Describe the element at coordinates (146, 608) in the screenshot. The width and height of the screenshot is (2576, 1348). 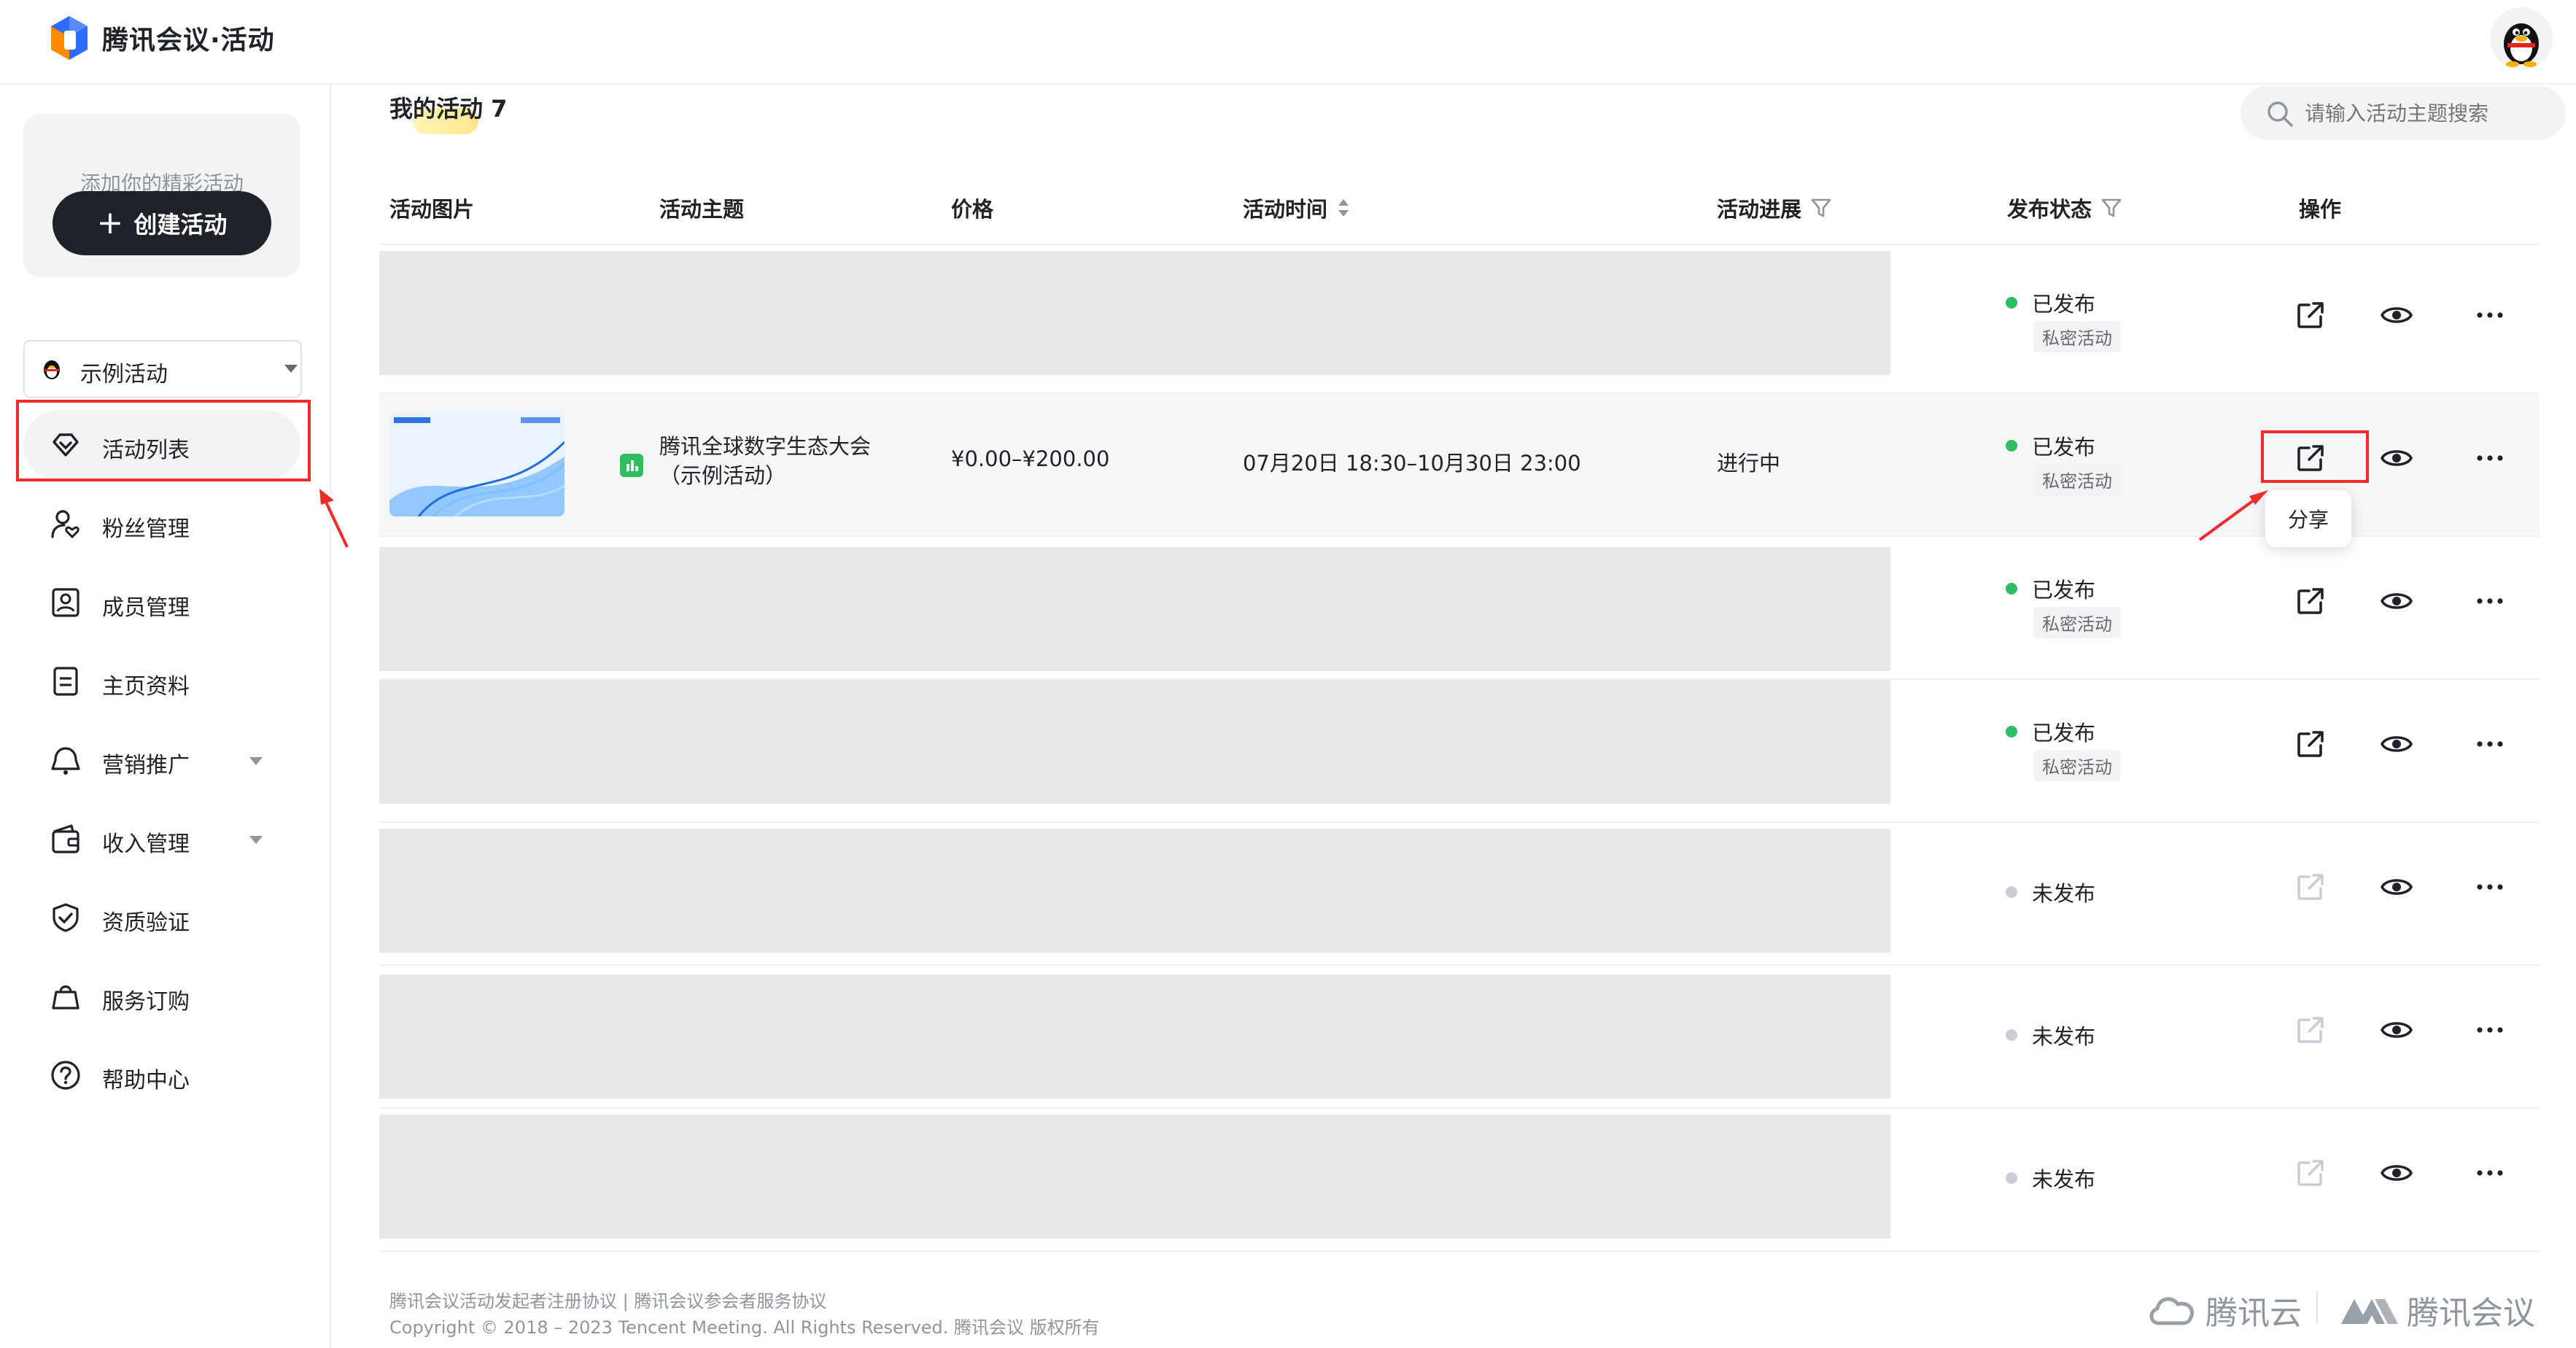
I see `sidebar-item-label: 成员管理` at that location.